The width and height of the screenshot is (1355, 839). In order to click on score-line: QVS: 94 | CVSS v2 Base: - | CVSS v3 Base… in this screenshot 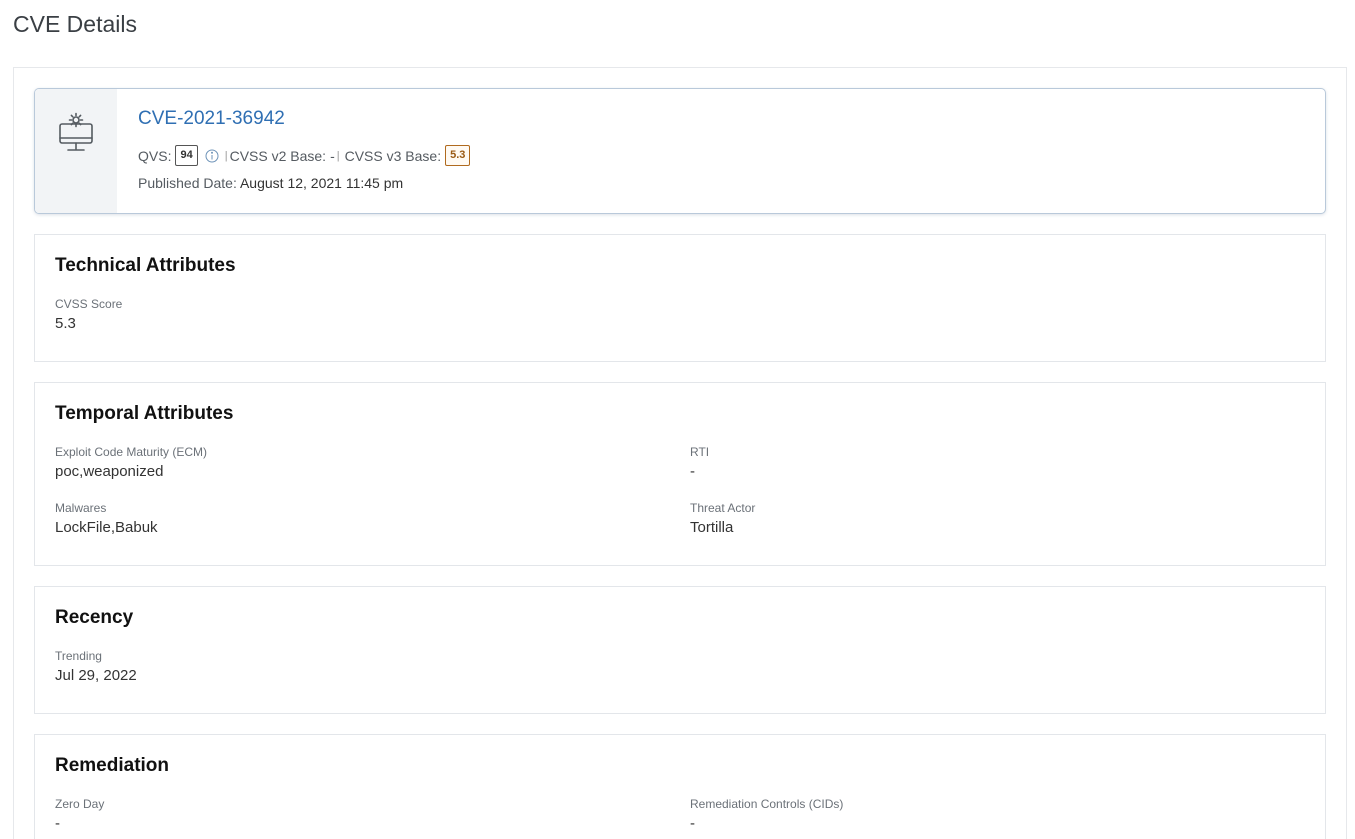, I will do `click(306, 155)`.